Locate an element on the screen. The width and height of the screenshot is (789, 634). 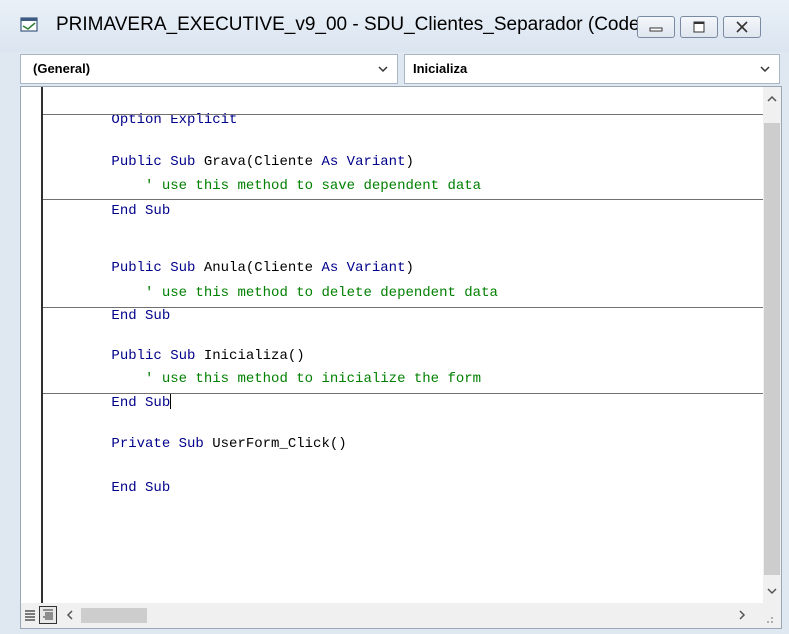
resize-grip-icon is located at coordinates (768, 618).